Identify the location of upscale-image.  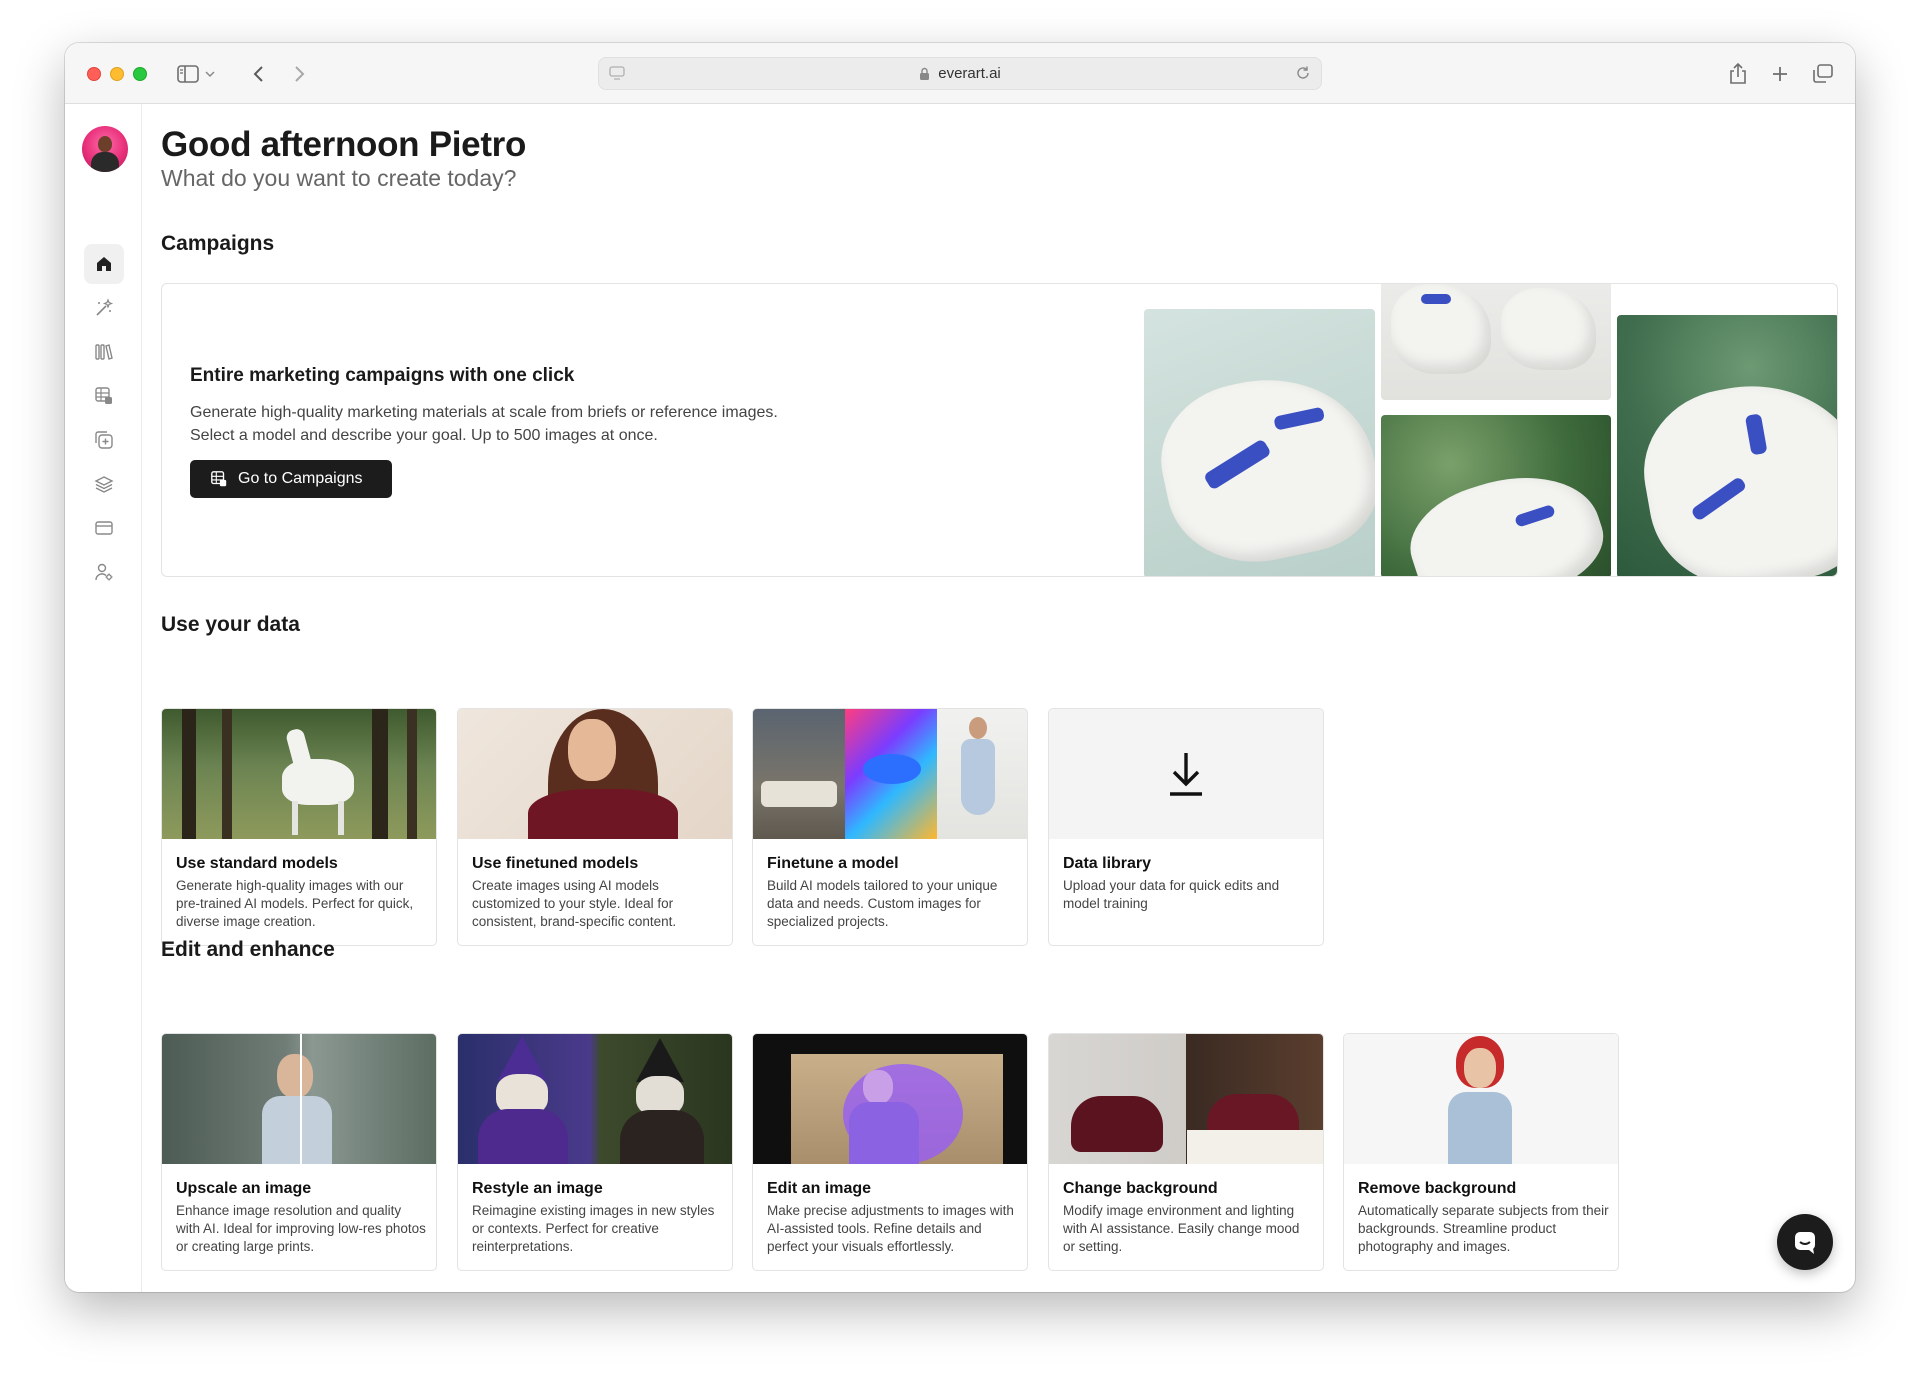
(299, 1099).